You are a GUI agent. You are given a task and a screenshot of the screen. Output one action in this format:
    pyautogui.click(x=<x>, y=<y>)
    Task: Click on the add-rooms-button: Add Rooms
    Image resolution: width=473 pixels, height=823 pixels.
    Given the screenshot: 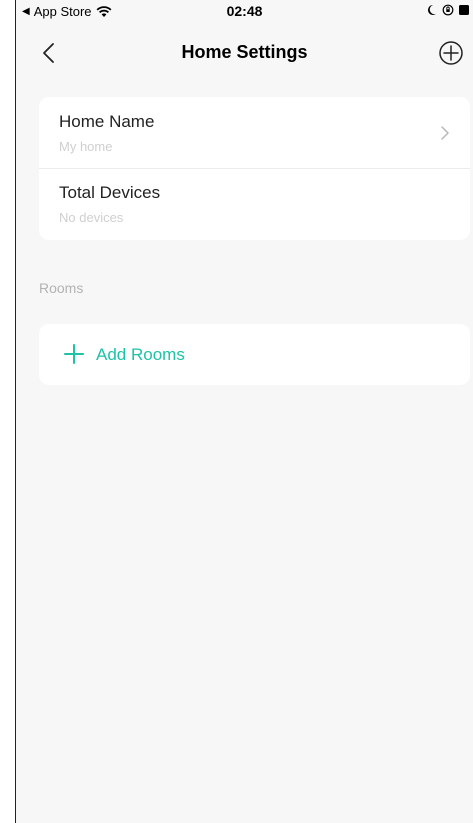 What is the action you would take?
    pyautogui.click(x=254, y=354)
    